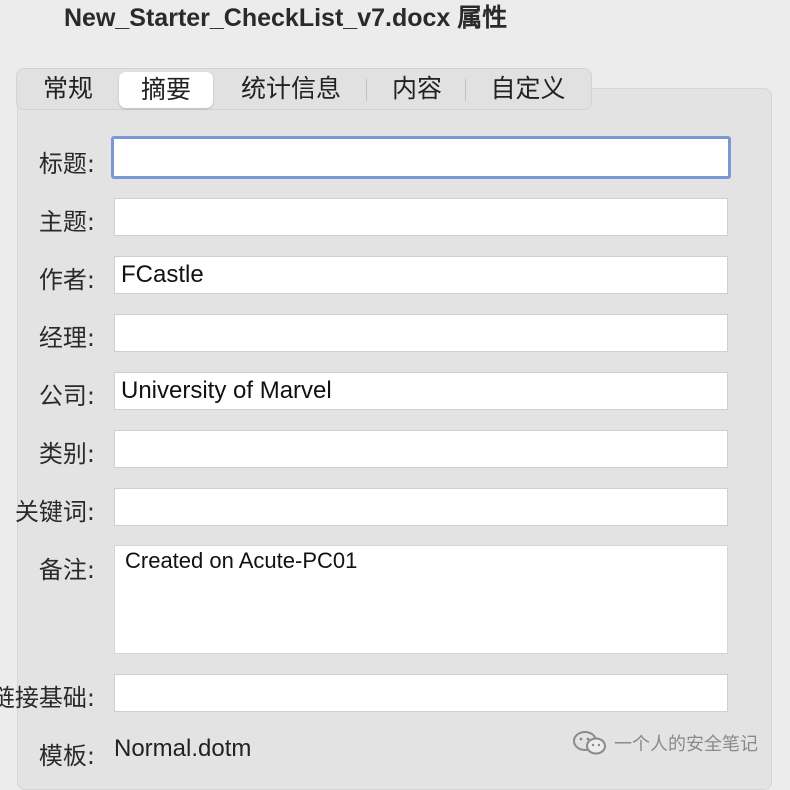 This screenshot has height=790, width=790. Describe the element at coordinates (421, 157) in the screenshot. I see `title-field` at that location.